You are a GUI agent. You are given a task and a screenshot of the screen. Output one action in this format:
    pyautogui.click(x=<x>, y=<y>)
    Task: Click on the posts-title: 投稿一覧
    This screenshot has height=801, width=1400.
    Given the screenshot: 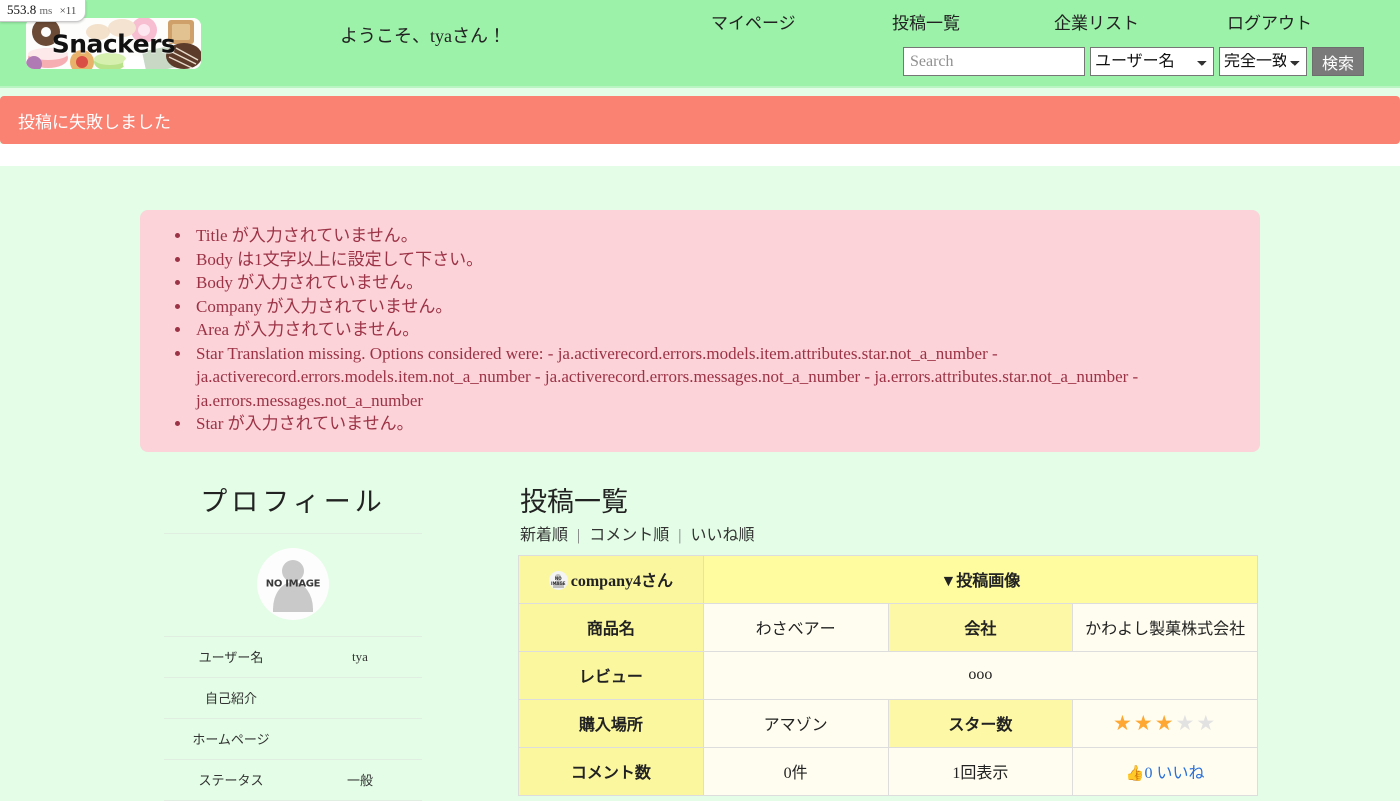 What is the action you would take?
    pyautogui.click(x=574, y=501)
    